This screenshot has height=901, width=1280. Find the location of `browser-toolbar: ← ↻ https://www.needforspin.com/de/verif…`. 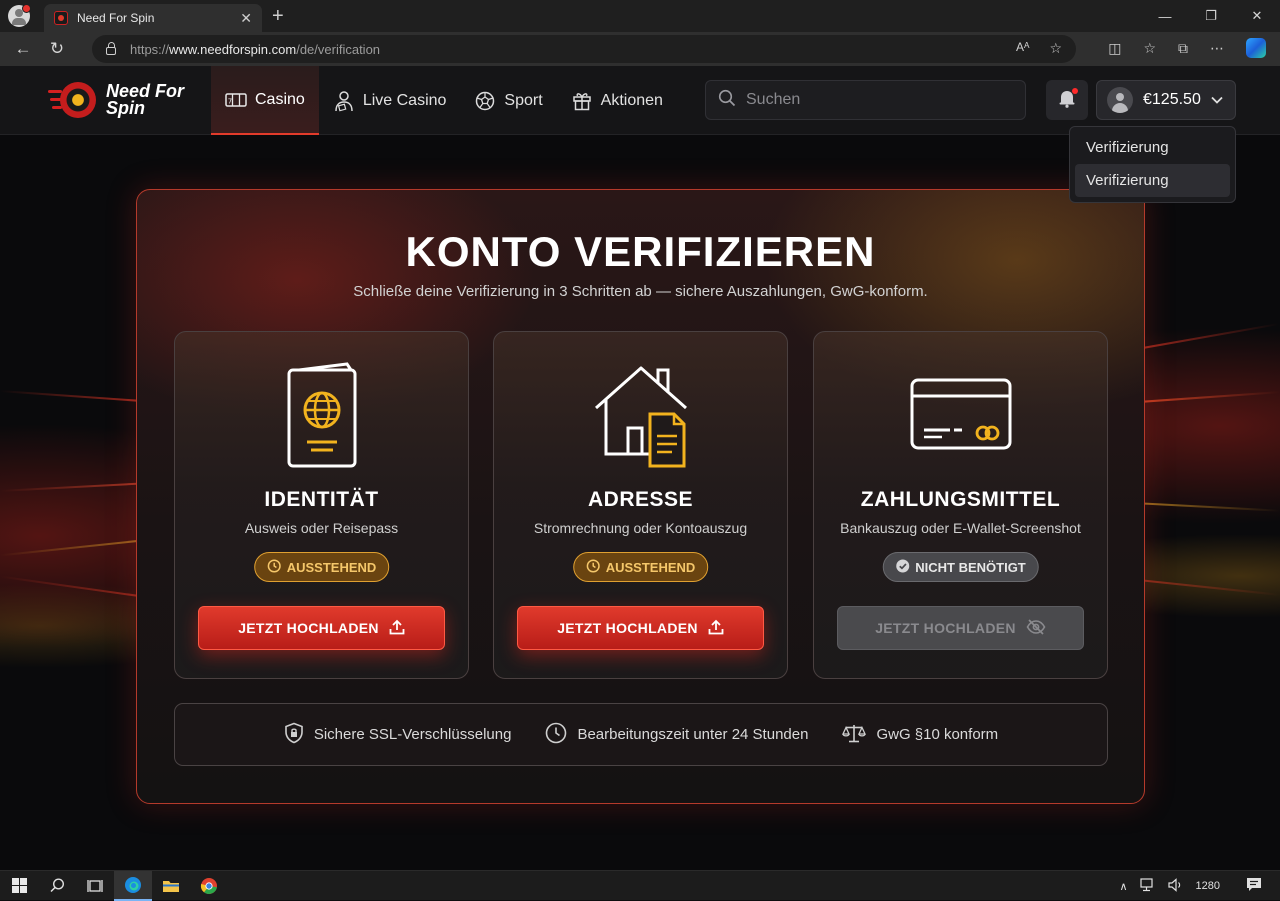

browser-toolbar: ← ↻ https://www.needforspin.com/de/verif… is located at coordinates (640, 49).